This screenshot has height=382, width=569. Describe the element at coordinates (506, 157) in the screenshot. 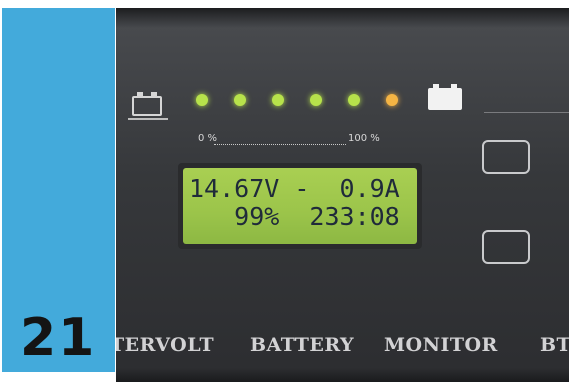

I see `monitor-button-upper` at that location.